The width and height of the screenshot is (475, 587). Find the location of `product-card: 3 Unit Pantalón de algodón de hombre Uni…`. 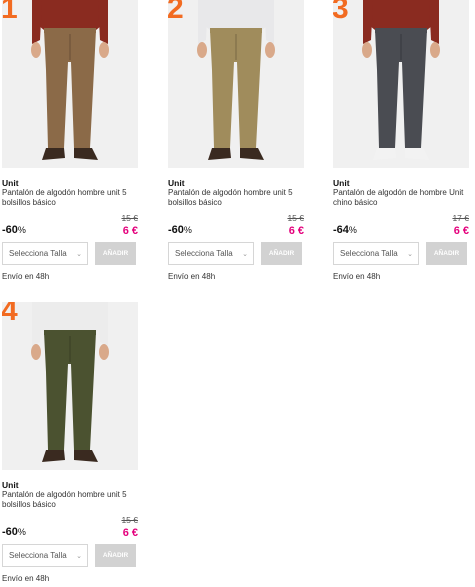

product-card: 3 Unit Pantalón de algodón de hombre Uni… is located at coordinates (402, 140).